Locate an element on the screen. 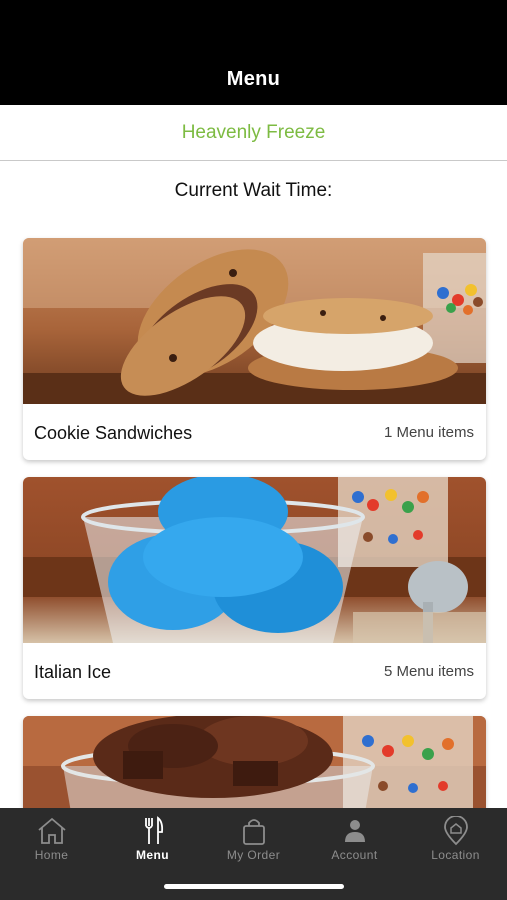  tab-account: Account is located at coordinates (354, 843).